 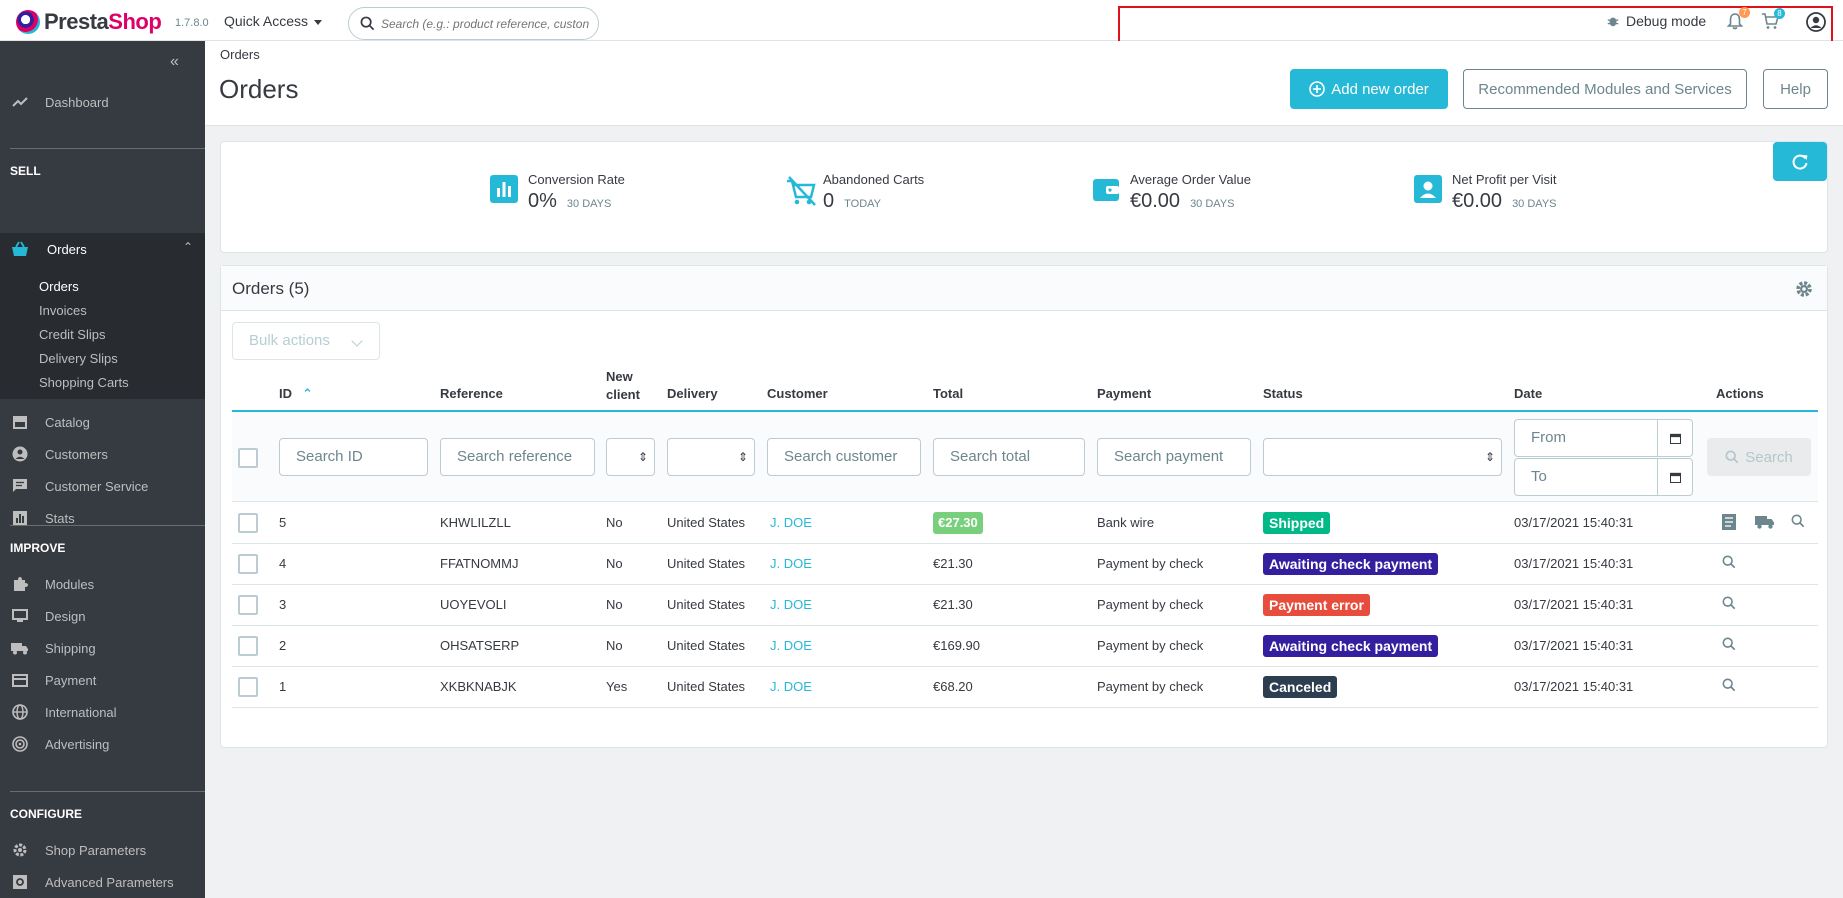 I want to click on column-header-payment: Payment, so click(x=1124, y=393).